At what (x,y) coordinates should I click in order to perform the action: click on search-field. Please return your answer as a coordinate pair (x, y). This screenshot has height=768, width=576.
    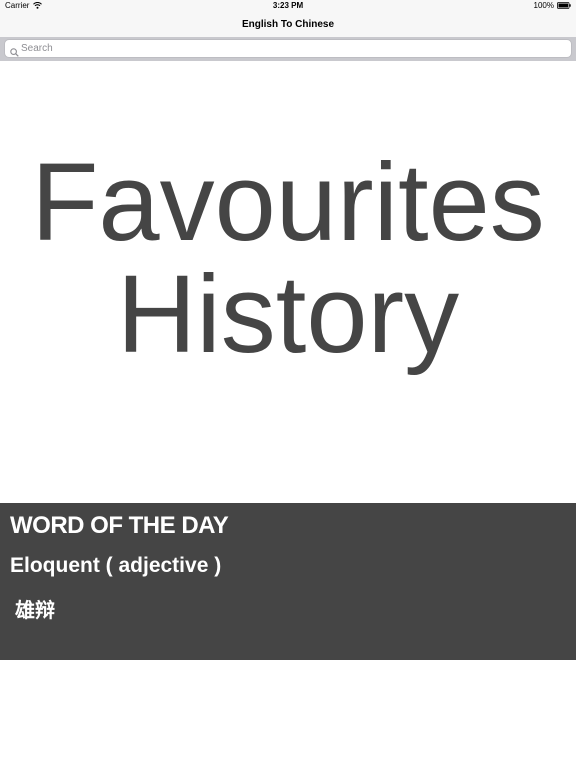
    Looking at the image, I should click on (288, 48).